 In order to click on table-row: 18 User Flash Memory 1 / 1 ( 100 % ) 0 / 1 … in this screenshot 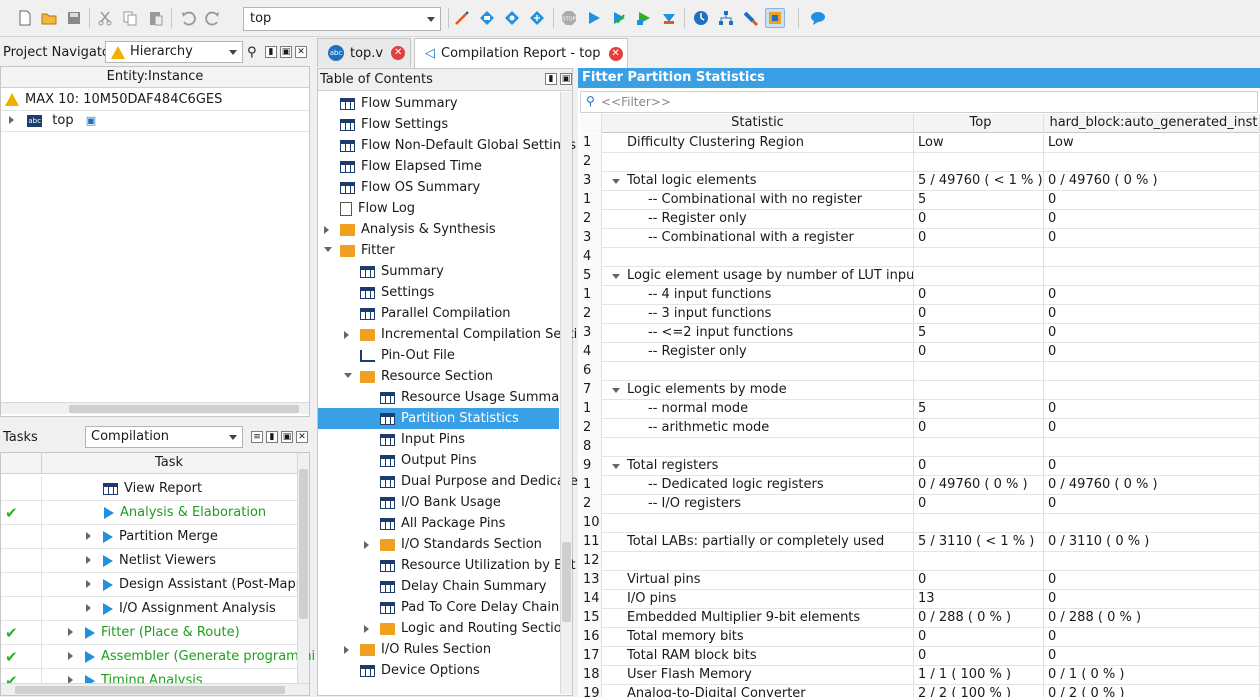, I will do `click(920, 675)`.